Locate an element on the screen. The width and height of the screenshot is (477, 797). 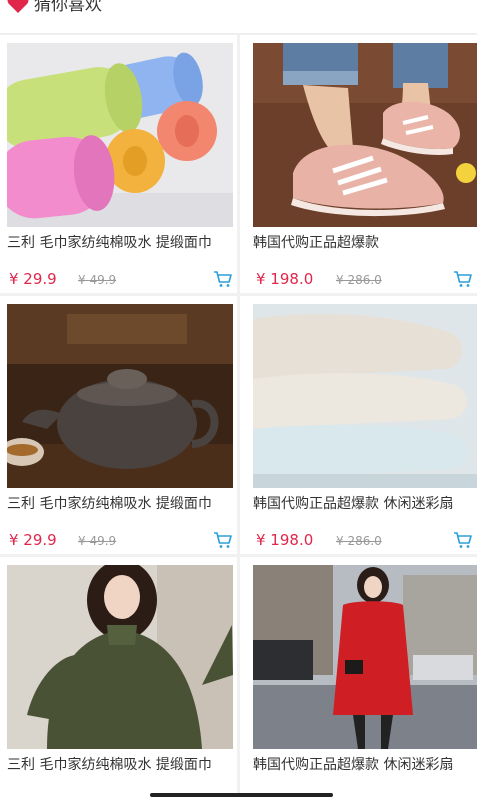
section-header: 猜你喜欢 is located at coordinates (238, 17).